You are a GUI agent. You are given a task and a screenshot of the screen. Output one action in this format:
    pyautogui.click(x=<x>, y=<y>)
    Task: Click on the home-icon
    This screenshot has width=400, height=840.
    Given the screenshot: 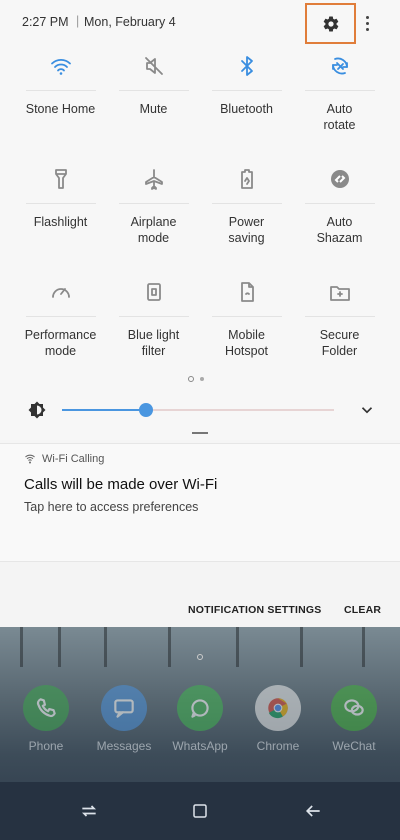 What is the action you would take?
    pyautogui.click(x=200, y=811)
    